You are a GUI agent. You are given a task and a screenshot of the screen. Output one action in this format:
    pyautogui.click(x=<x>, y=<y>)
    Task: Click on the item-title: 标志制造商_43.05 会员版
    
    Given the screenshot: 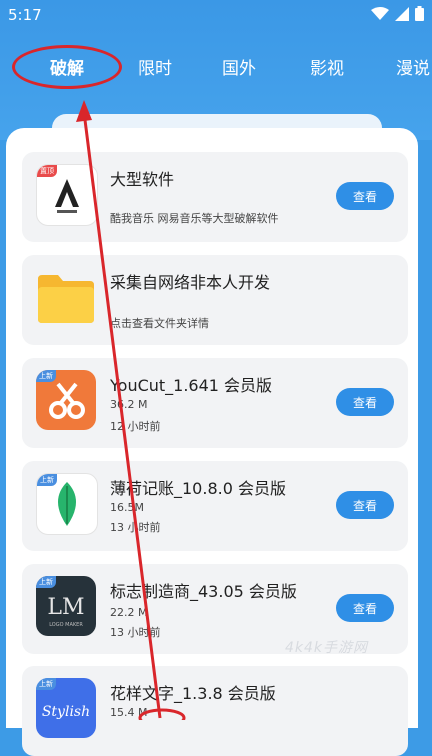 What is the action you would take?
    pyautogui.click(x=203, y=591)
    